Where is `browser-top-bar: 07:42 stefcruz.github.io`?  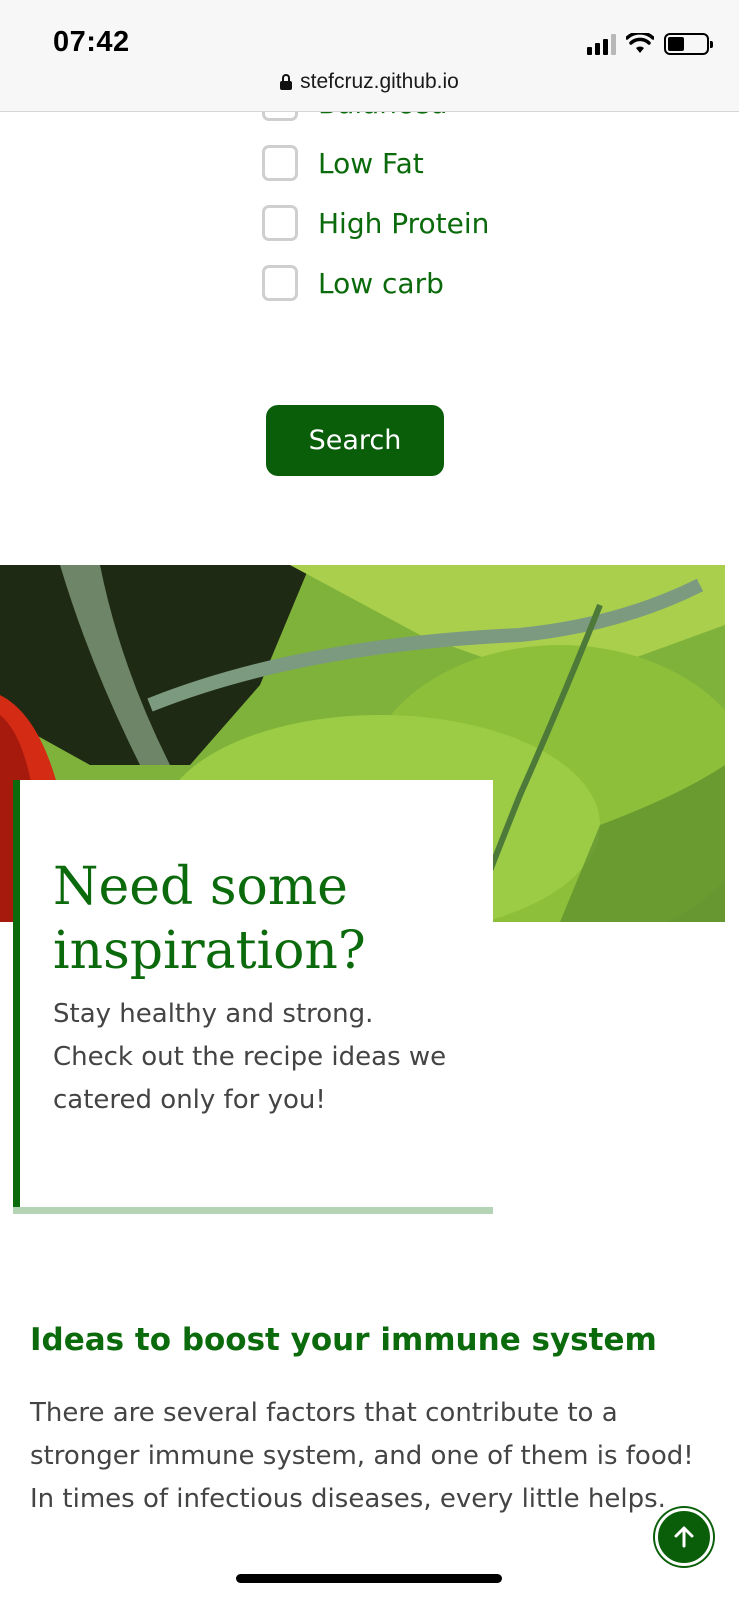 browser-top-bar: 07:42 stefcruz.github.io is located at coordinates (369, 56).